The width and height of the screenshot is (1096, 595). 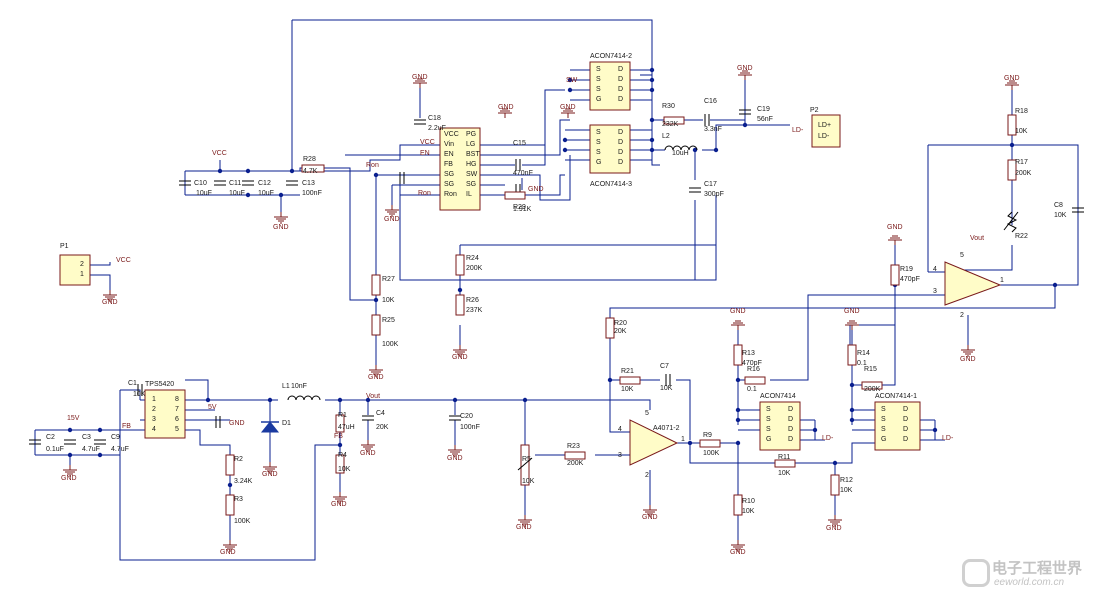 I want to click on designator-r21: R21, so click(x=627, y=371).